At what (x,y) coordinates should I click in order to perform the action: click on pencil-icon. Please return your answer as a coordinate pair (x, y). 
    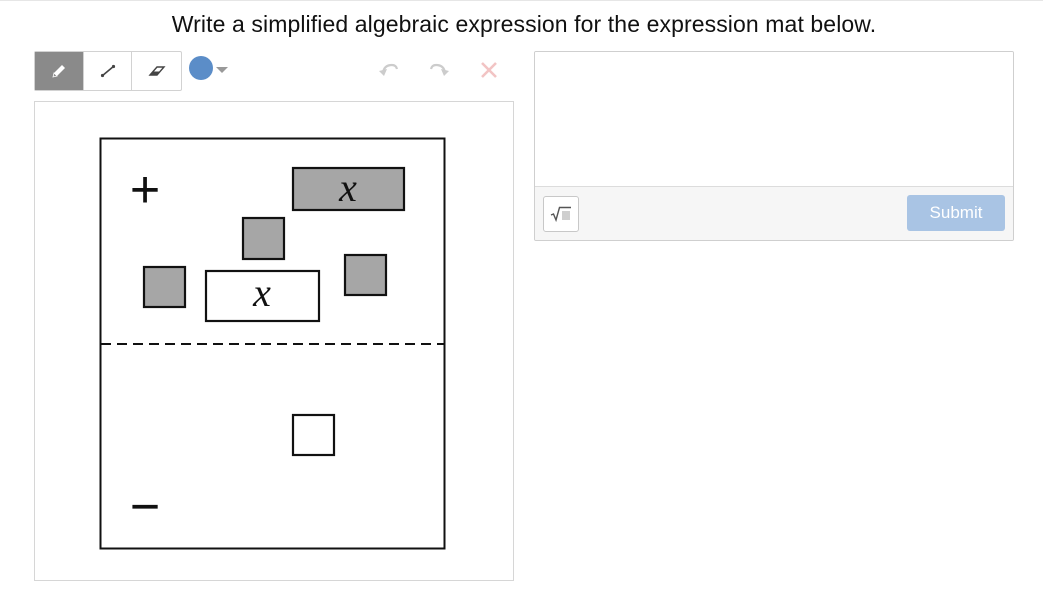
    Looking at the image, I should click on (58, 71).